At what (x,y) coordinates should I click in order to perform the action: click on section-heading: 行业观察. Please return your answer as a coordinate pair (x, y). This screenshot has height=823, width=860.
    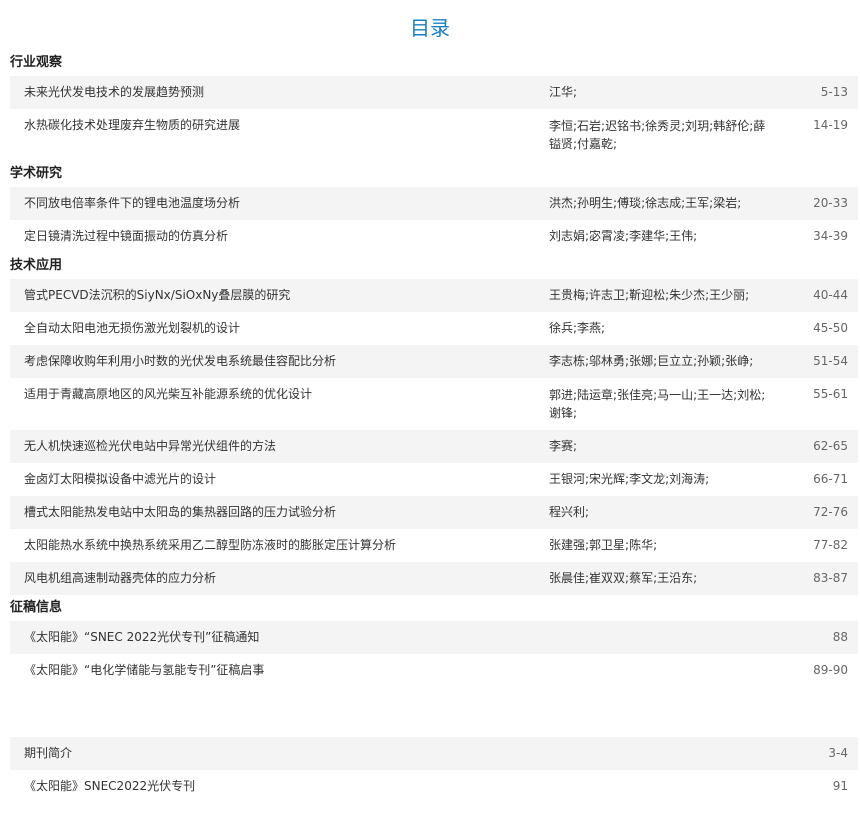
    Looking at the image, I should click on (36, 62).